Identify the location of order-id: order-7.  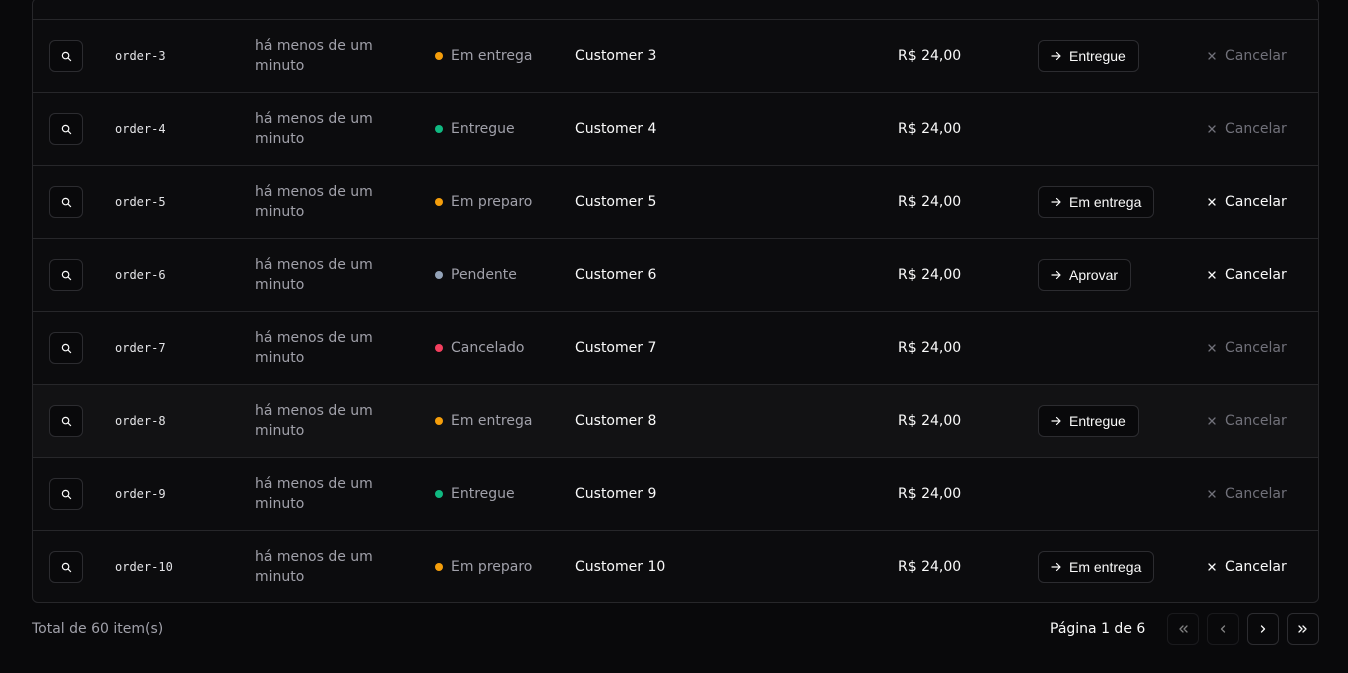
(140, 348).